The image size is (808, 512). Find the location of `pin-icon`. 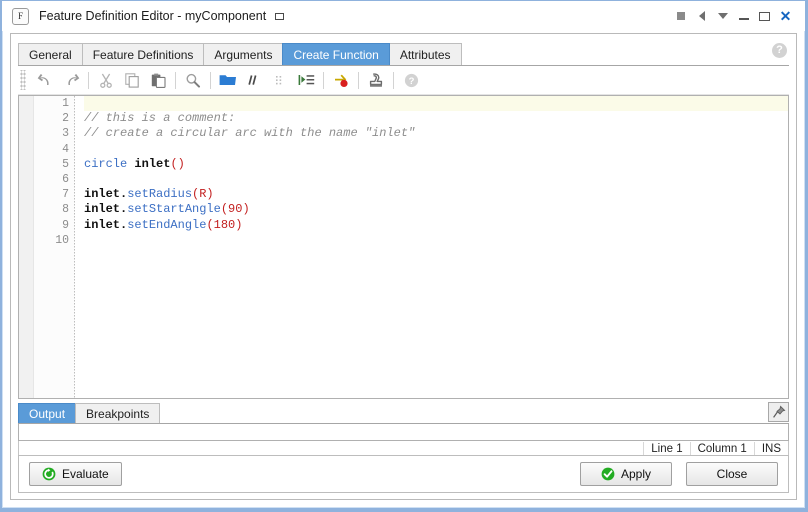

pin-icon is located at coordinates (778, 411).